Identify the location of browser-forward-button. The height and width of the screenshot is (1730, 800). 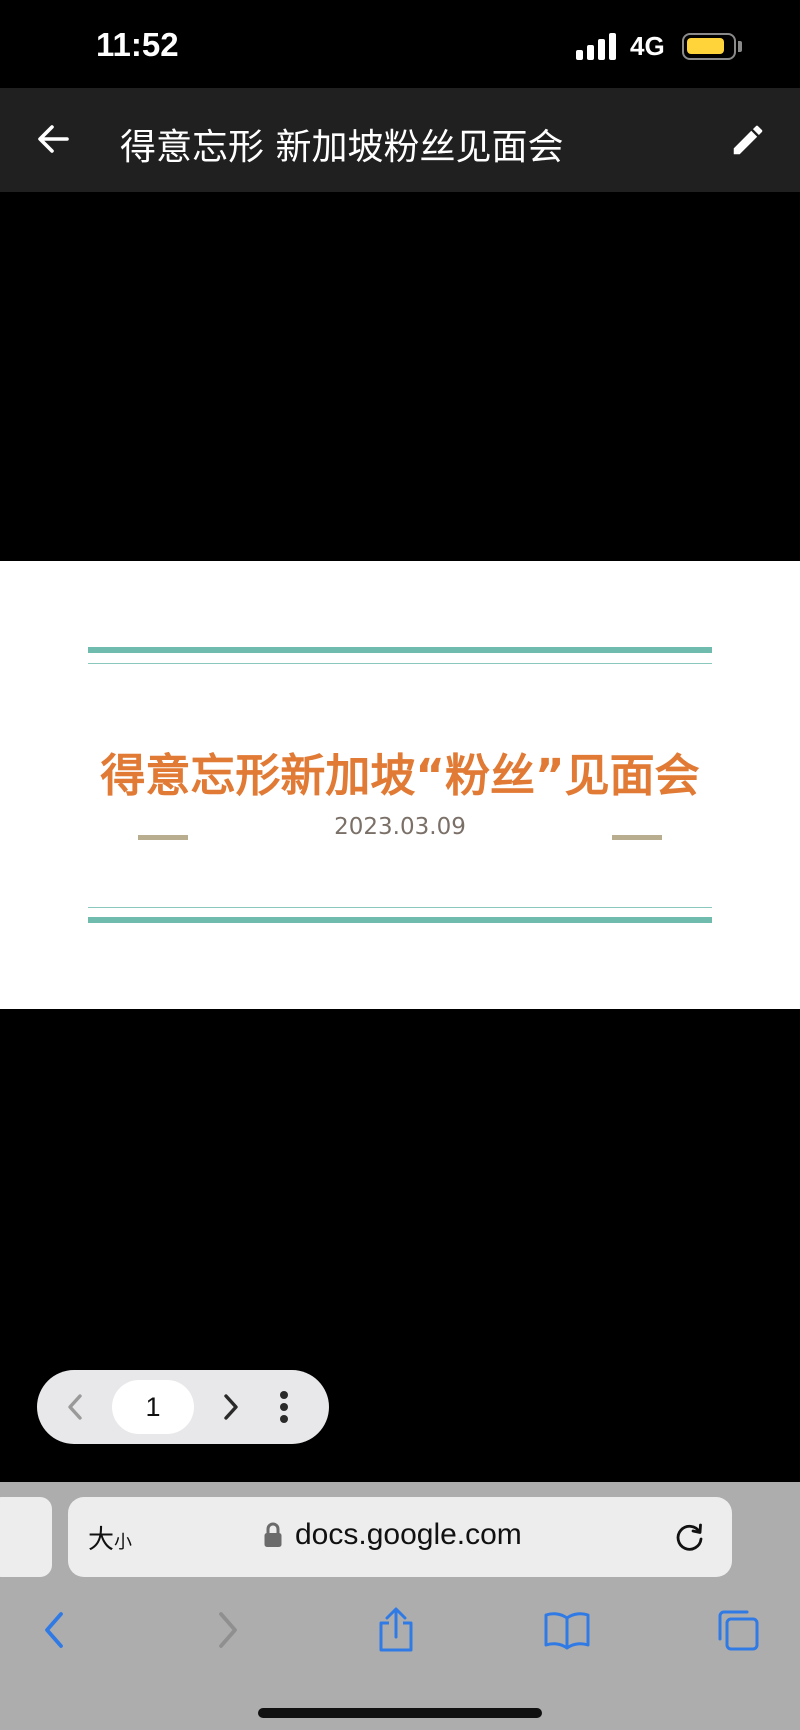
(228, 1630).